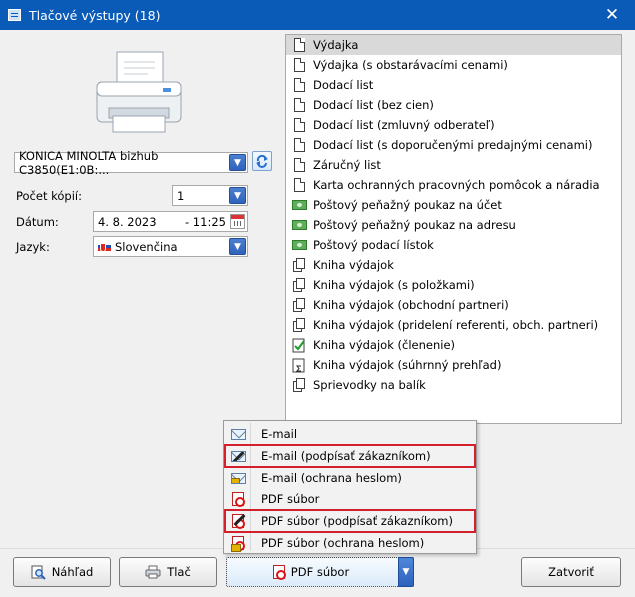  I want to click on print-icon, so click(153, 572).